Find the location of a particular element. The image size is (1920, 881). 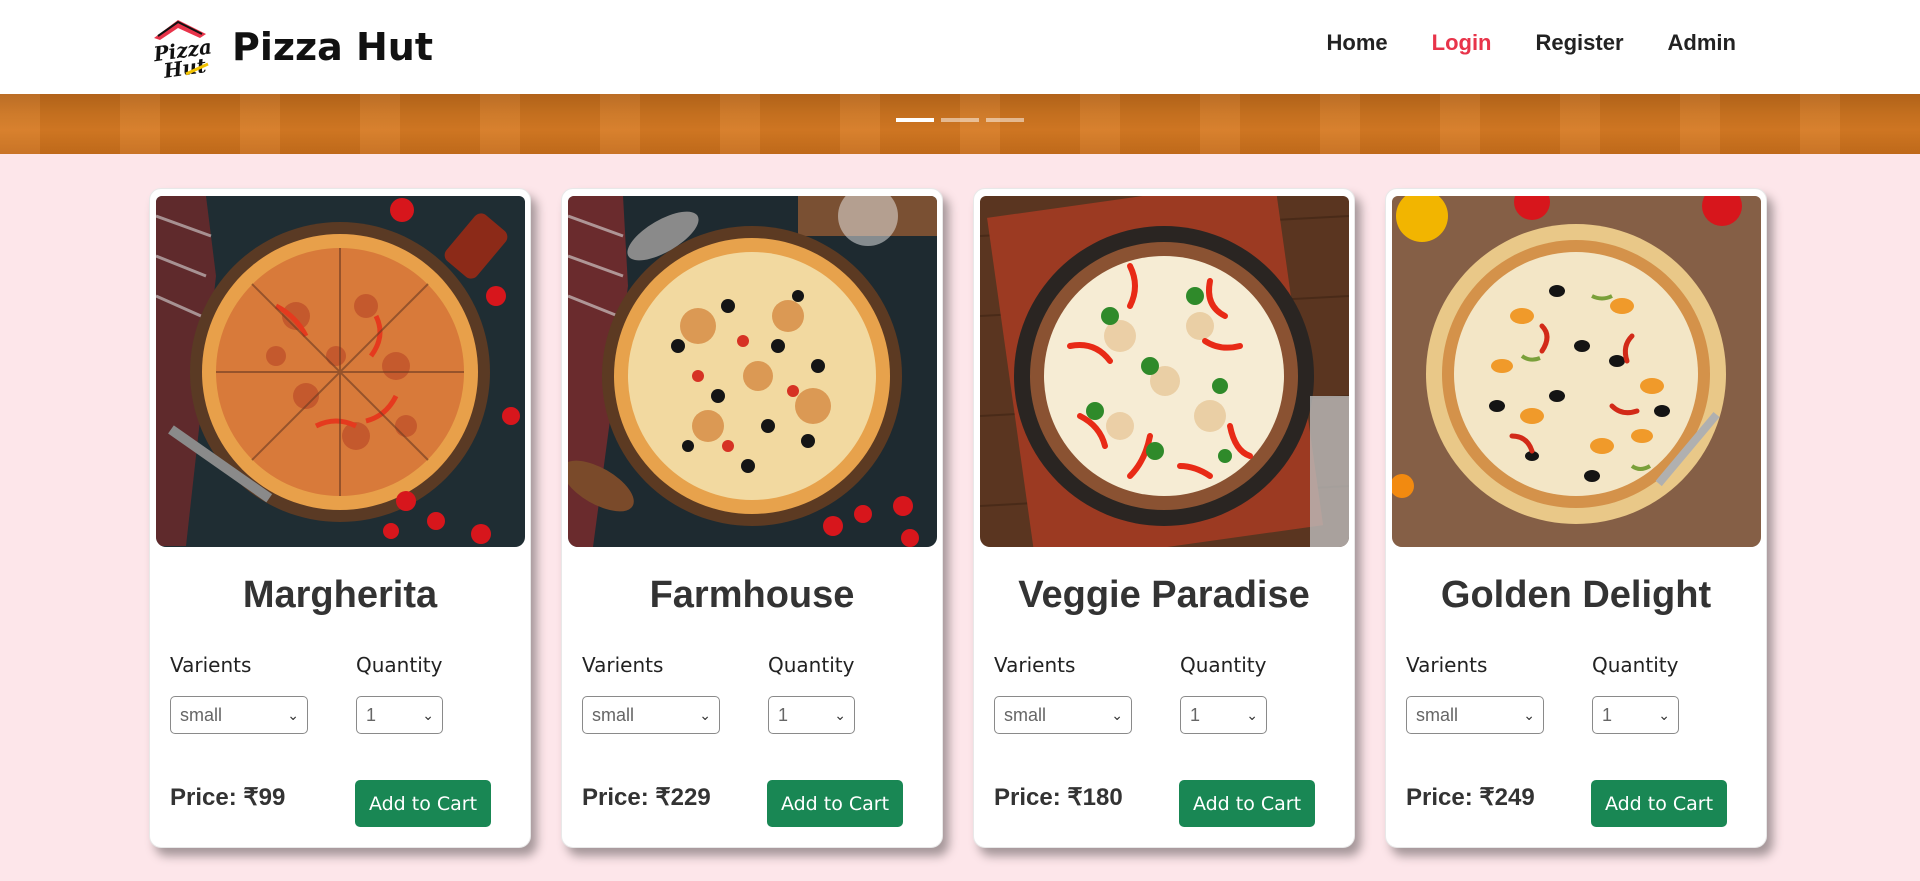

price-value: 249 is located at coordinates (1514, 797).